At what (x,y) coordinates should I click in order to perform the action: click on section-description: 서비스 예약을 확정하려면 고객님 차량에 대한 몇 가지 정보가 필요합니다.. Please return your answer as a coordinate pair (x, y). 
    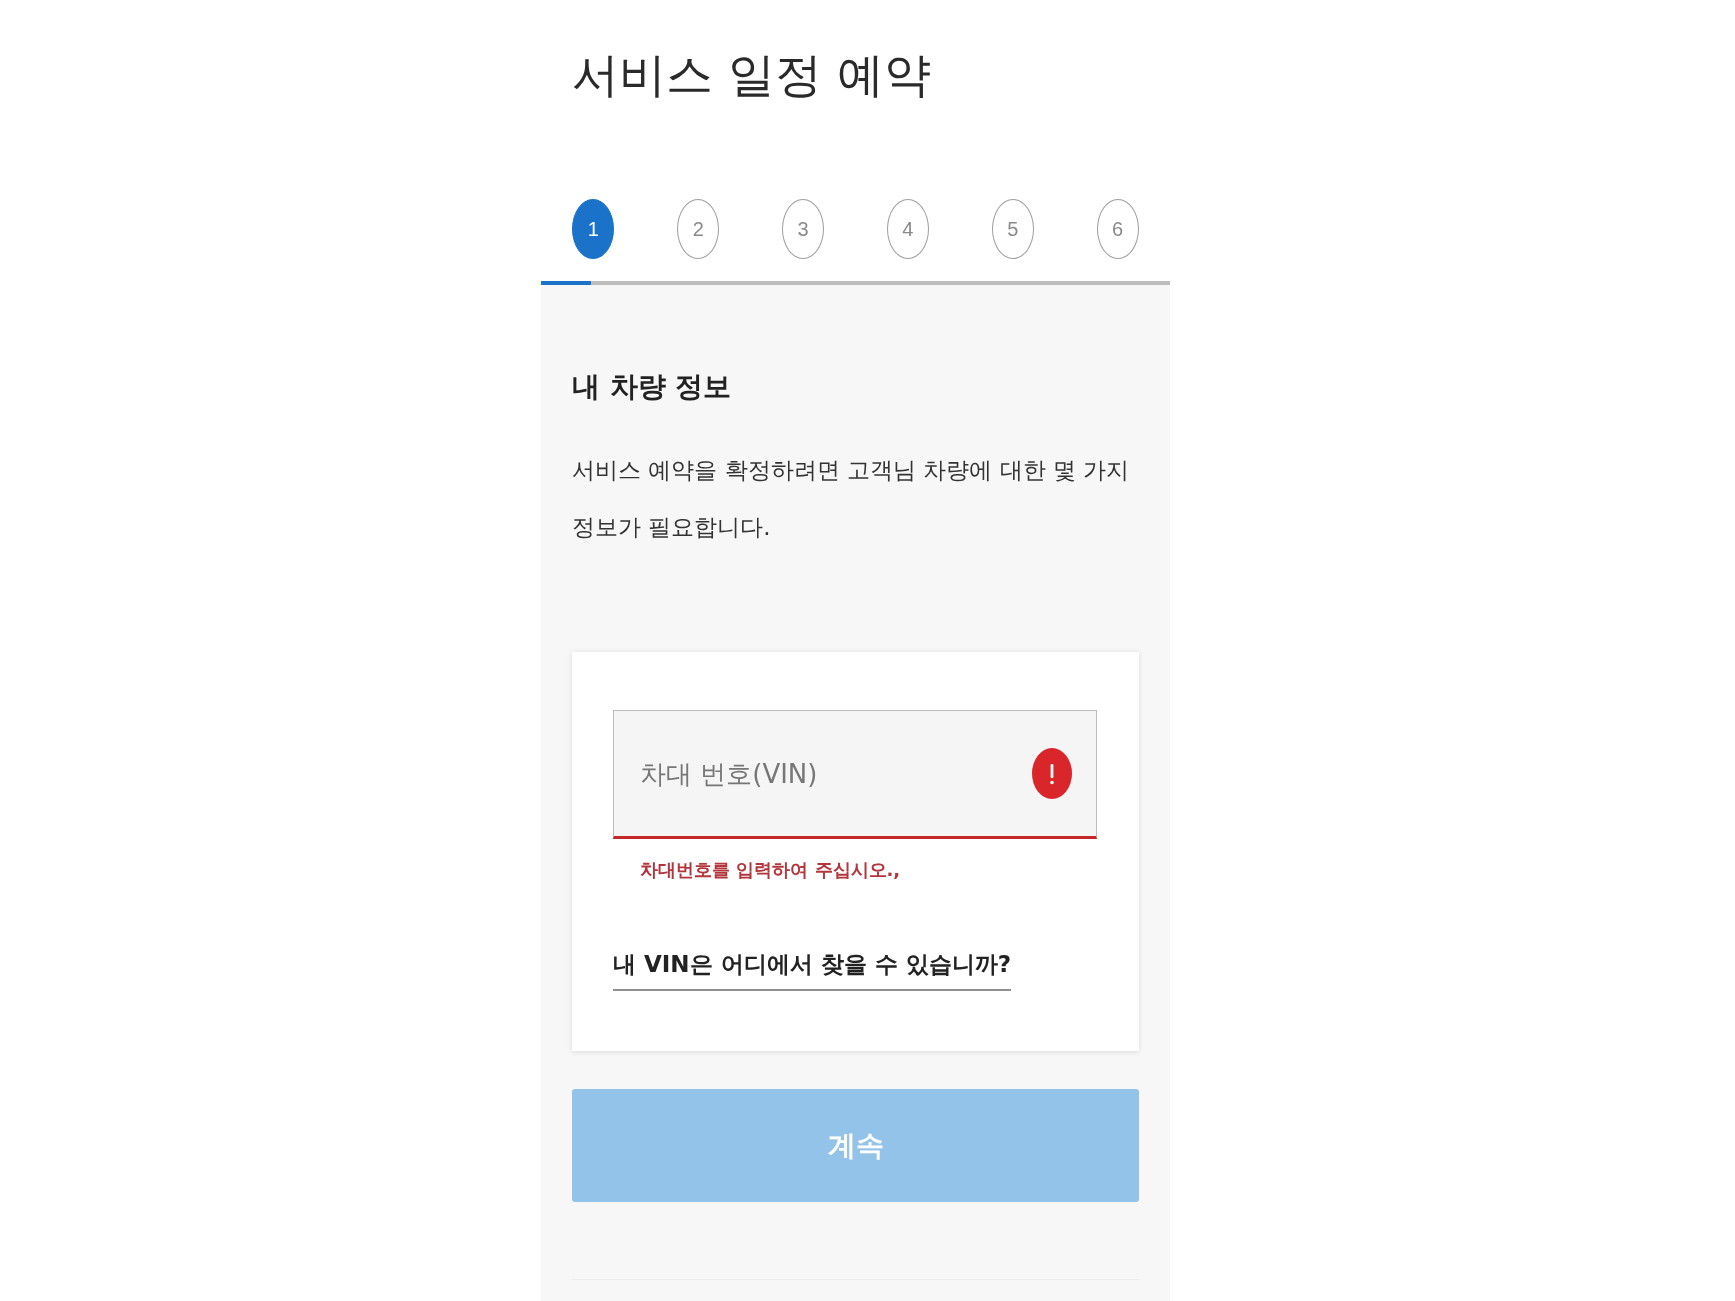
    Looking at the image, I should click on (851, 499).